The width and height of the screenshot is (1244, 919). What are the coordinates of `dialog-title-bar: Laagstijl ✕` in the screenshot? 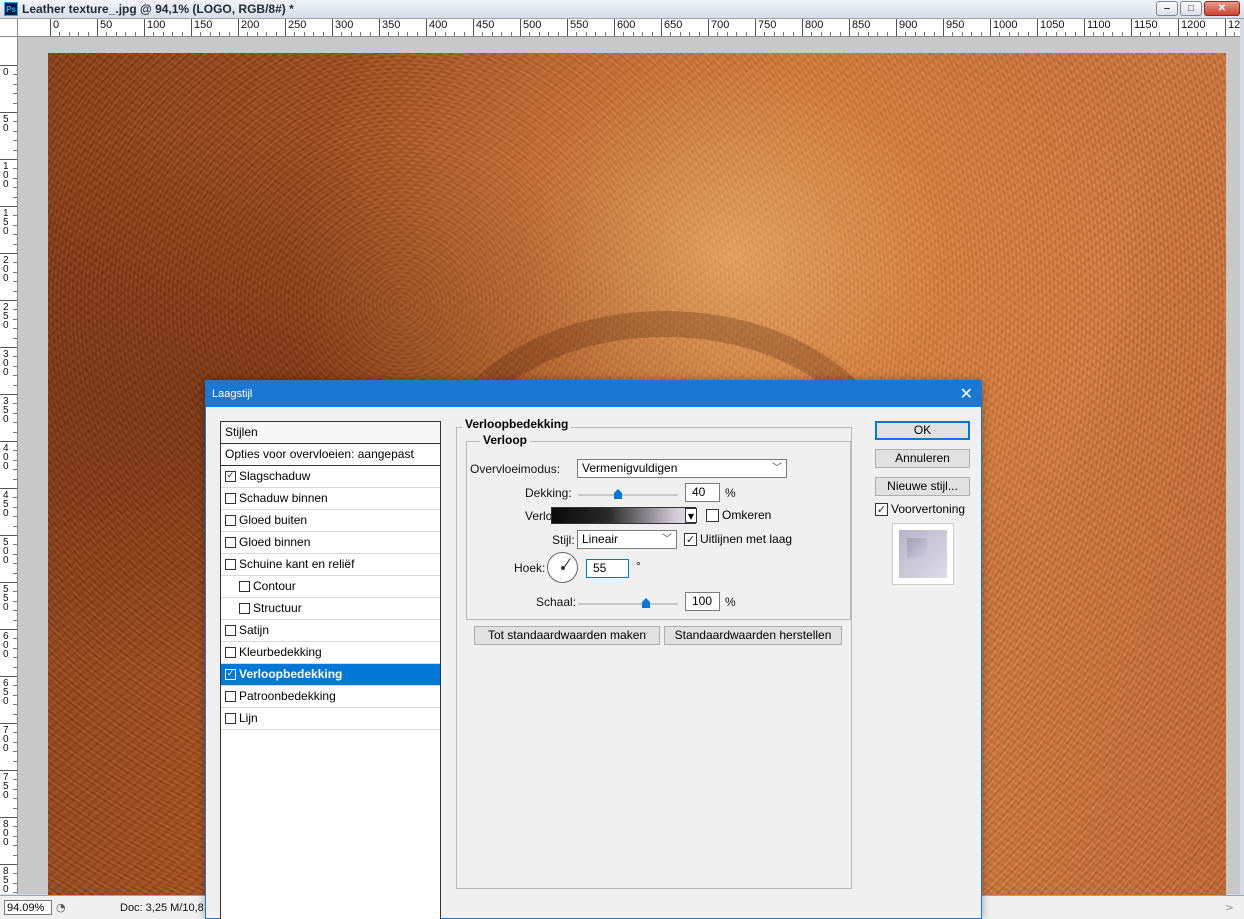 It's located at (593, 394).